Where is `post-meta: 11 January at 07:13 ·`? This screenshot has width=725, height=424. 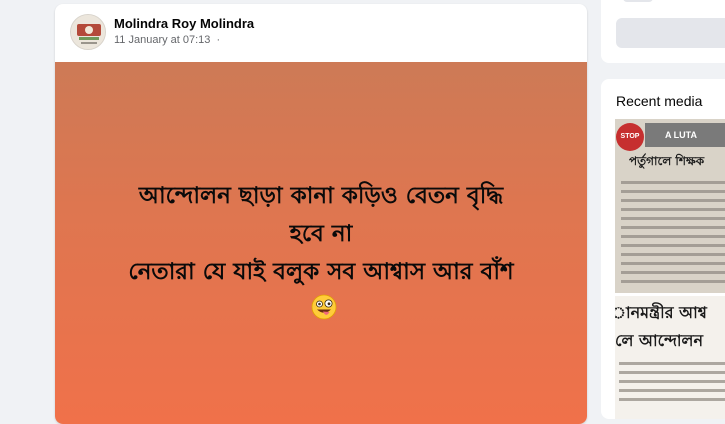
post-meta: 11 January at 07:13 · is located at coordinates (168, 40).